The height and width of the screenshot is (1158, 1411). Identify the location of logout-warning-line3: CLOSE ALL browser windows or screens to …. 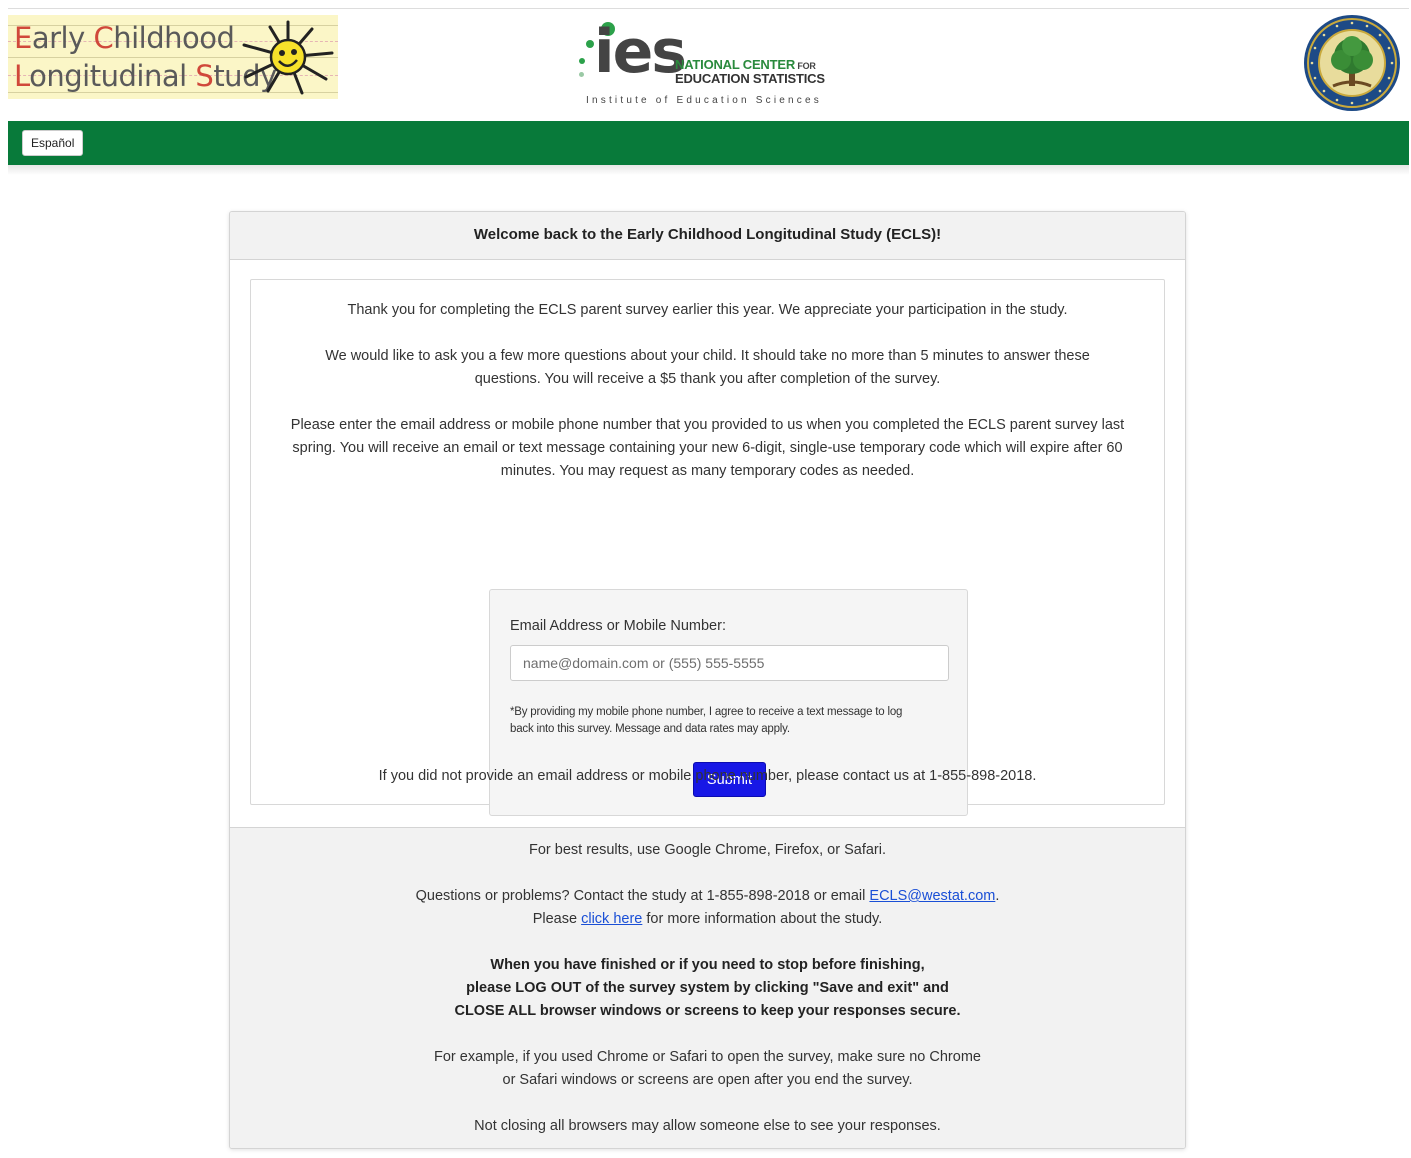
(707, 1011).